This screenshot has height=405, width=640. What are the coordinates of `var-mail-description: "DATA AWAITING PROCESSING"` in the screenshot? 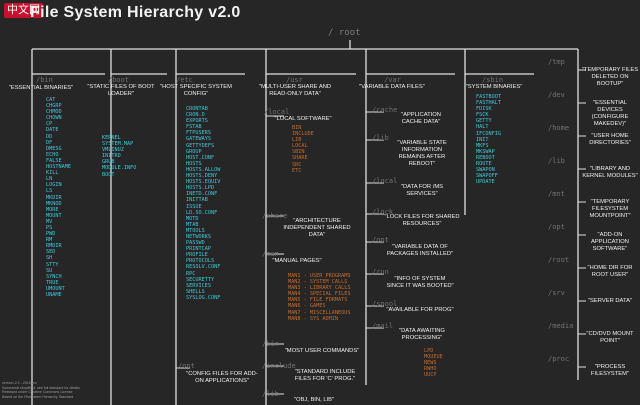 It's located at (422, 334).